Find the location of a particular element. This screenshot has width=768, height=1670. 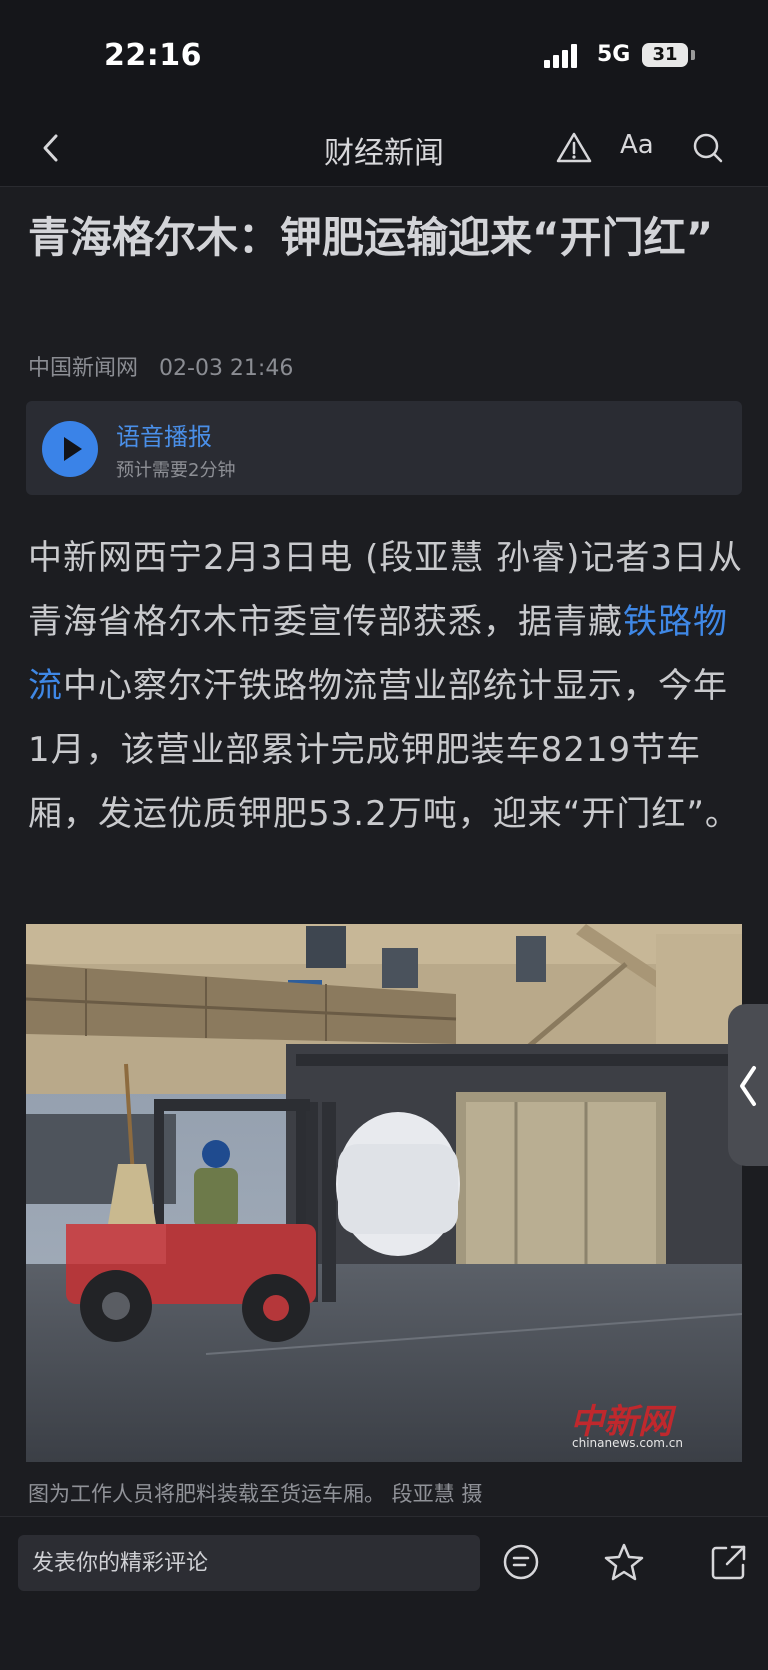

audio-label: 语音播报 is located at coordinates (164, 437).